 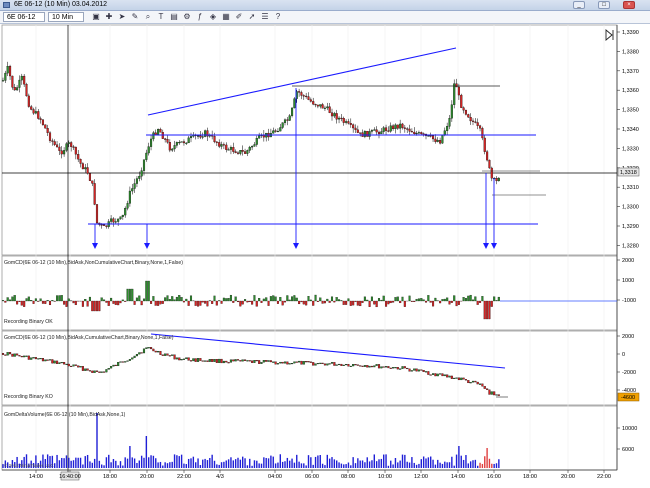 I want to click on instrument-selector: 6E 06-12, so click(x=24, y=17).